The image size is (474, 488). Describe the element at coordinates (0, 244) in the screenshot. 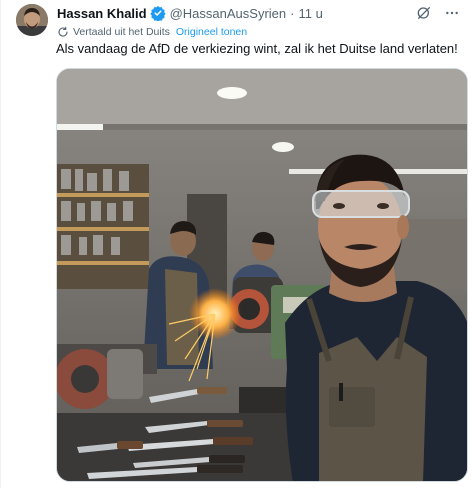

I see `timeline-divider` at that location.